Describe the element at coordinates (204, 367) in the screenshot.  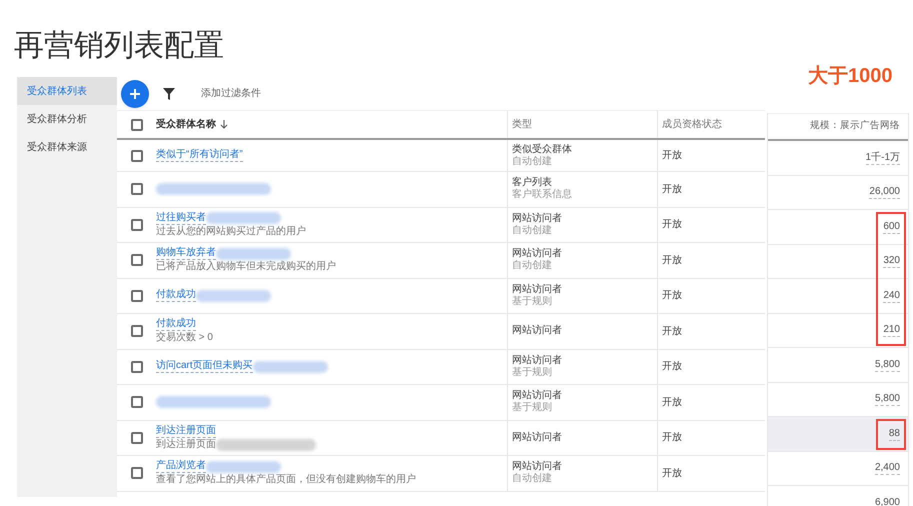
I see `audience-link: 访问cart页面但未购买` at that location.